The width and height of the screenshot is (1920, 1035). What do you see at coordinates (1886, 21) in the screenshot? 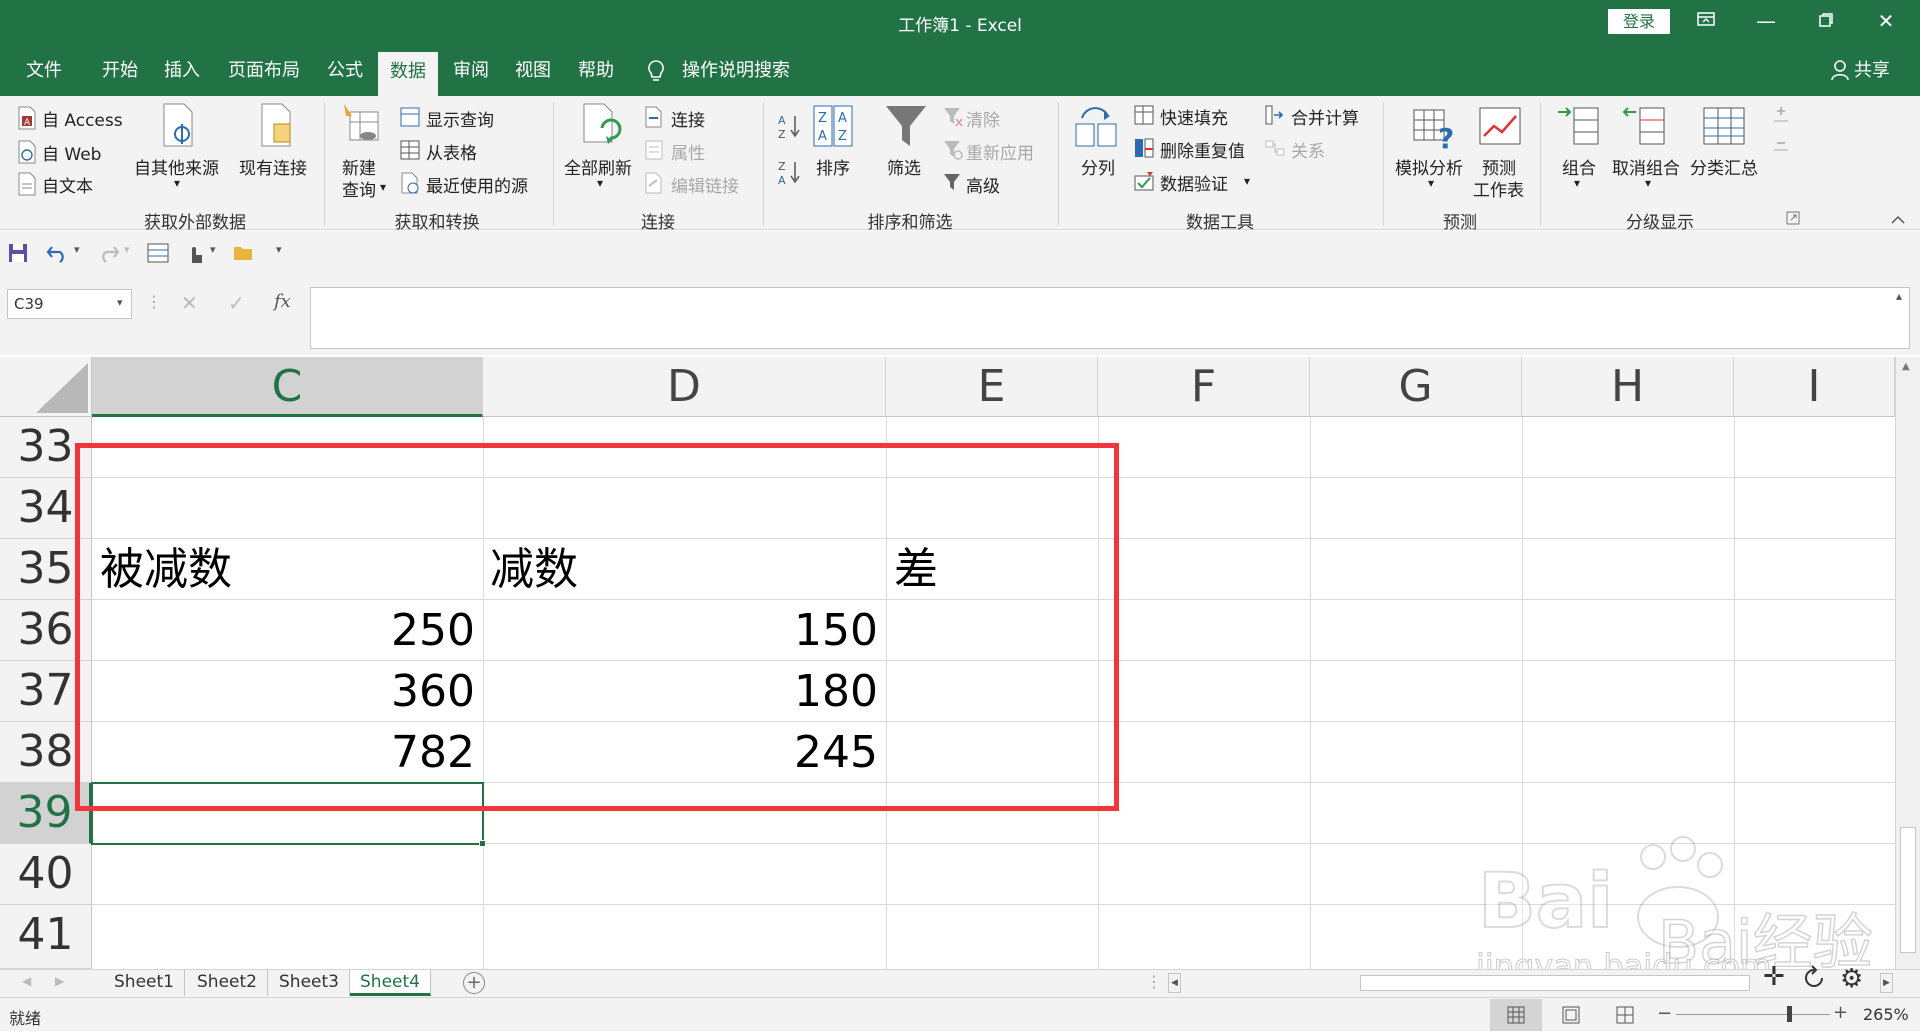
I see `close-icon: ✕` at bounding box center [1886, 21].